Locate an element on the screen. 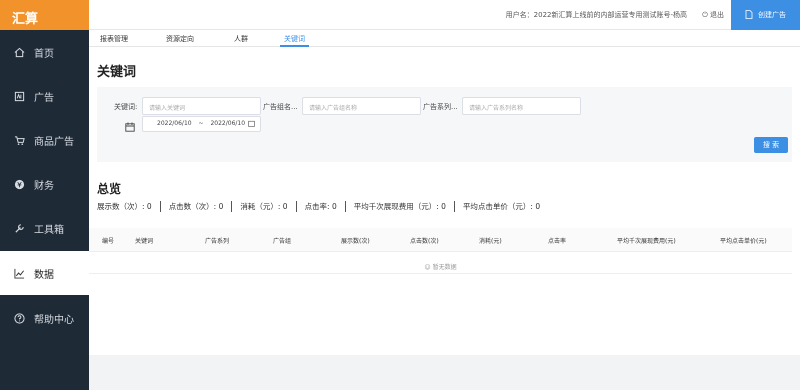 The image size is (800, 390). tab-keywords: 关键词 is located at coordinates (294, 40).